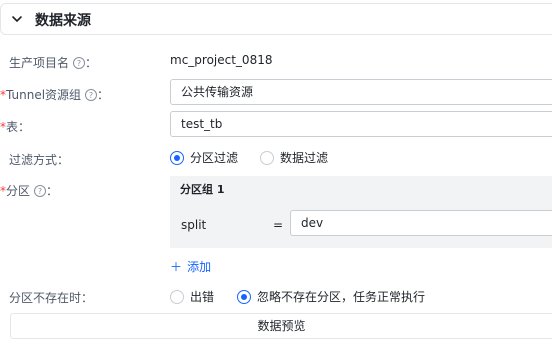  I want to click on table-label-row: *表：, so click(15, 125).